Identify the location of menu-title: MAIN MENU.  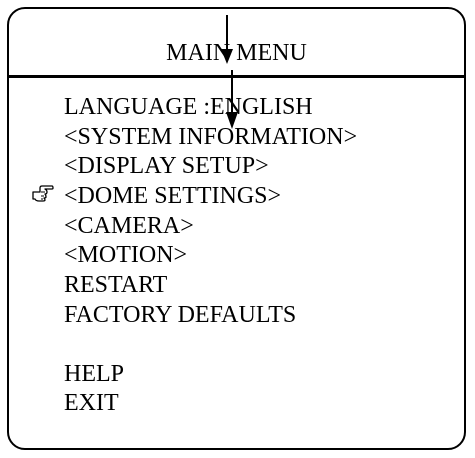
(236, 53).